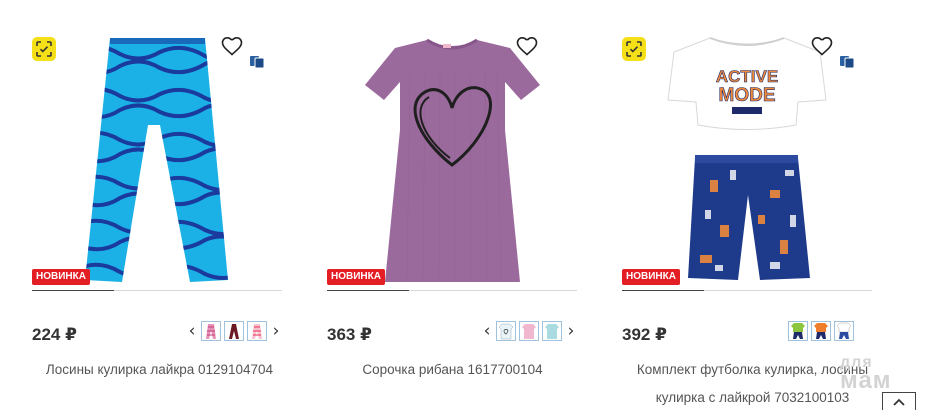 This screenshot has height=410, width=926. Describe the element at coordinates (159, 370) in the screenshot. I see `product-title: Лосины кулирка лайкра 0129104704` at that location.